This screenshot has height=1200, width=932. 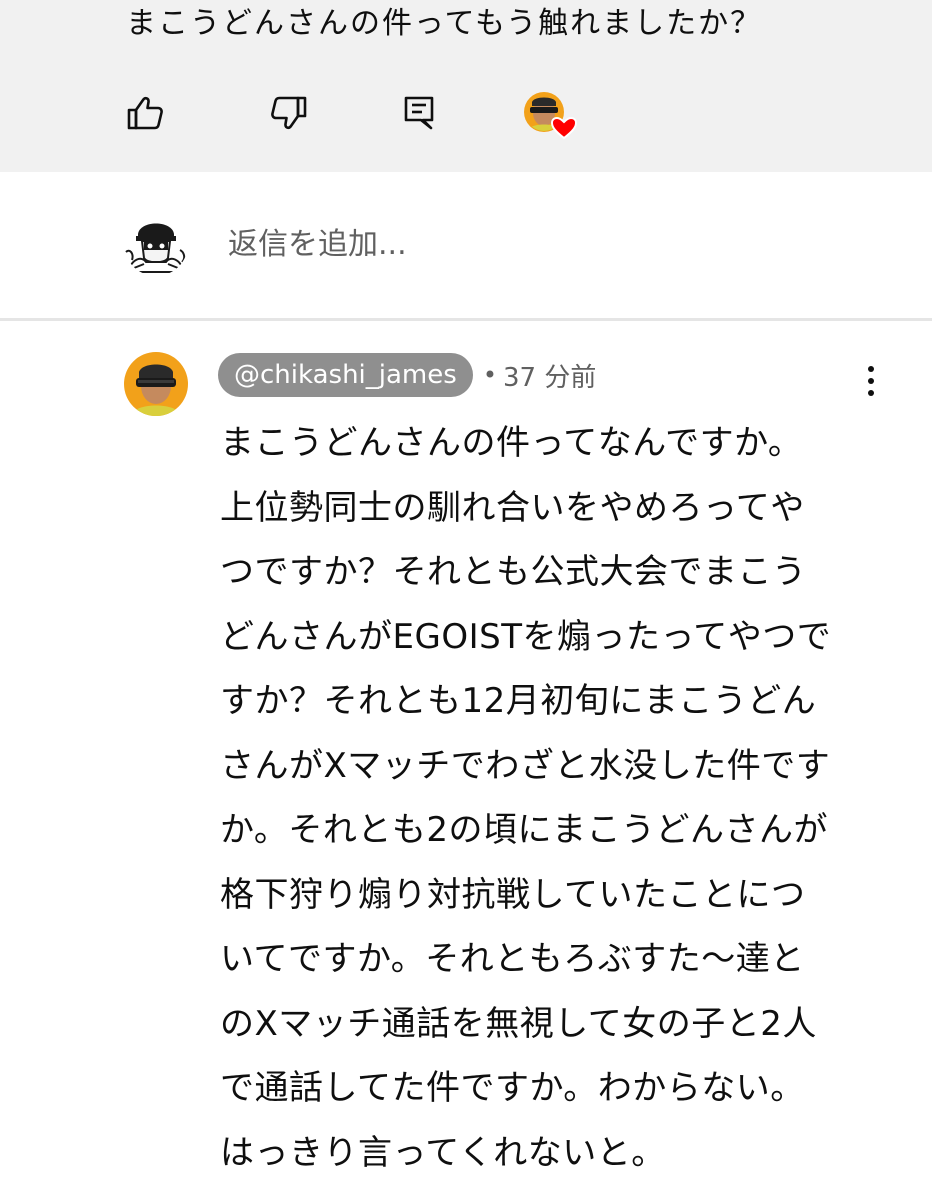 I want to click on more-vertical-icon, so click(x=871, y=369).